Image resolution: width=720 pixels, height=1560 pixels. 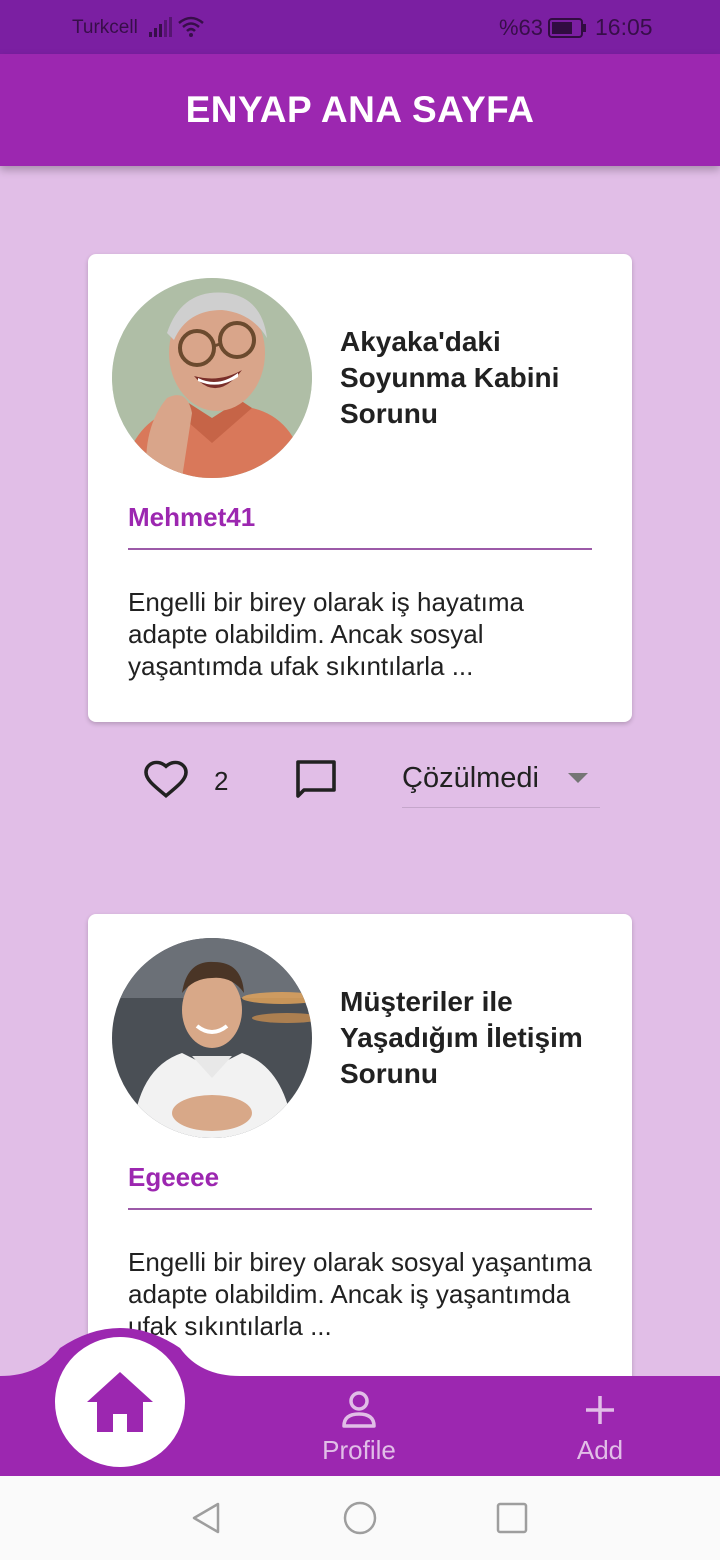 What do you see at coordinates (191, 517) in the screenshot?
I see `username: Mehmet41` at bounding box center [191, 517].